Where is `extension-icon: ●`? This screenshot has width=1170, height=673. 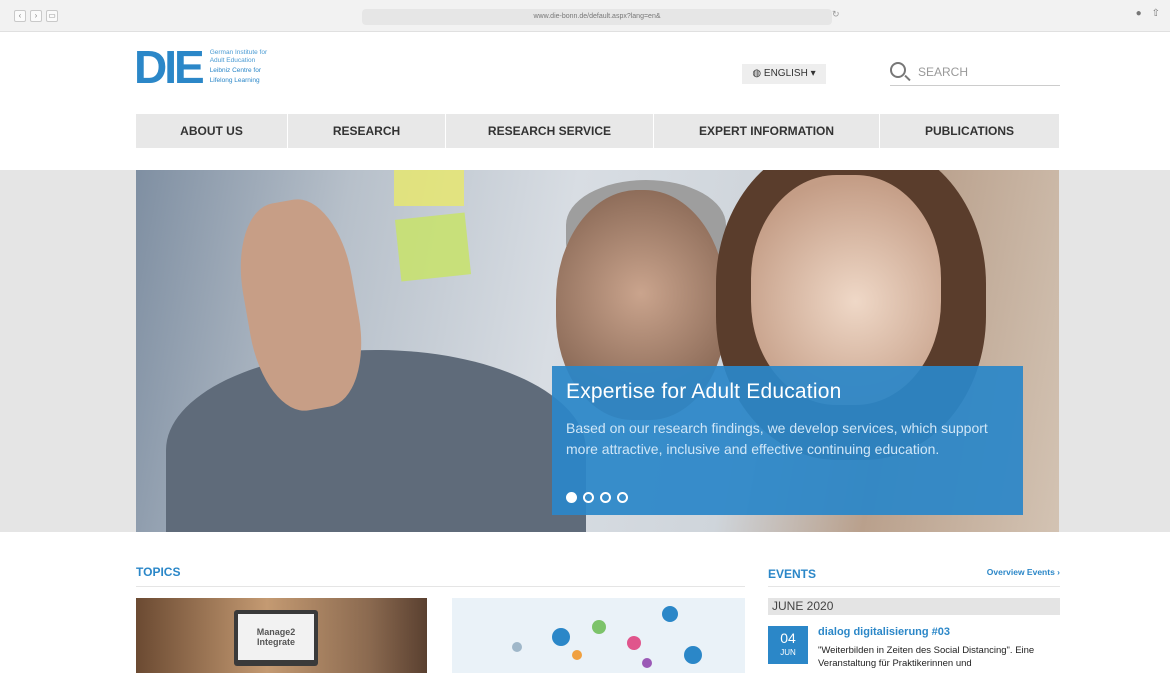 extension-icon: ● is located at coordinates (1139, 13).